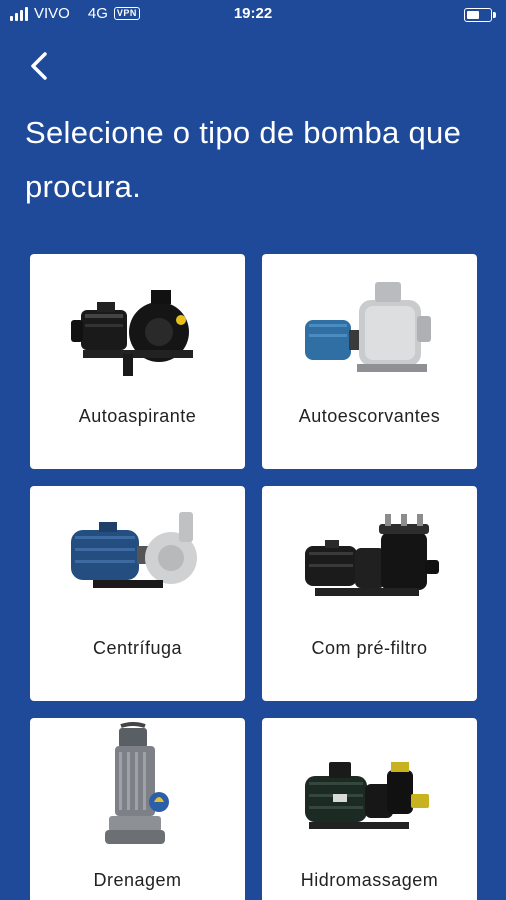  Describe the element at coordinates (137, 416) in the screenshot. I see `category-label: Autoaspirante` at that location.